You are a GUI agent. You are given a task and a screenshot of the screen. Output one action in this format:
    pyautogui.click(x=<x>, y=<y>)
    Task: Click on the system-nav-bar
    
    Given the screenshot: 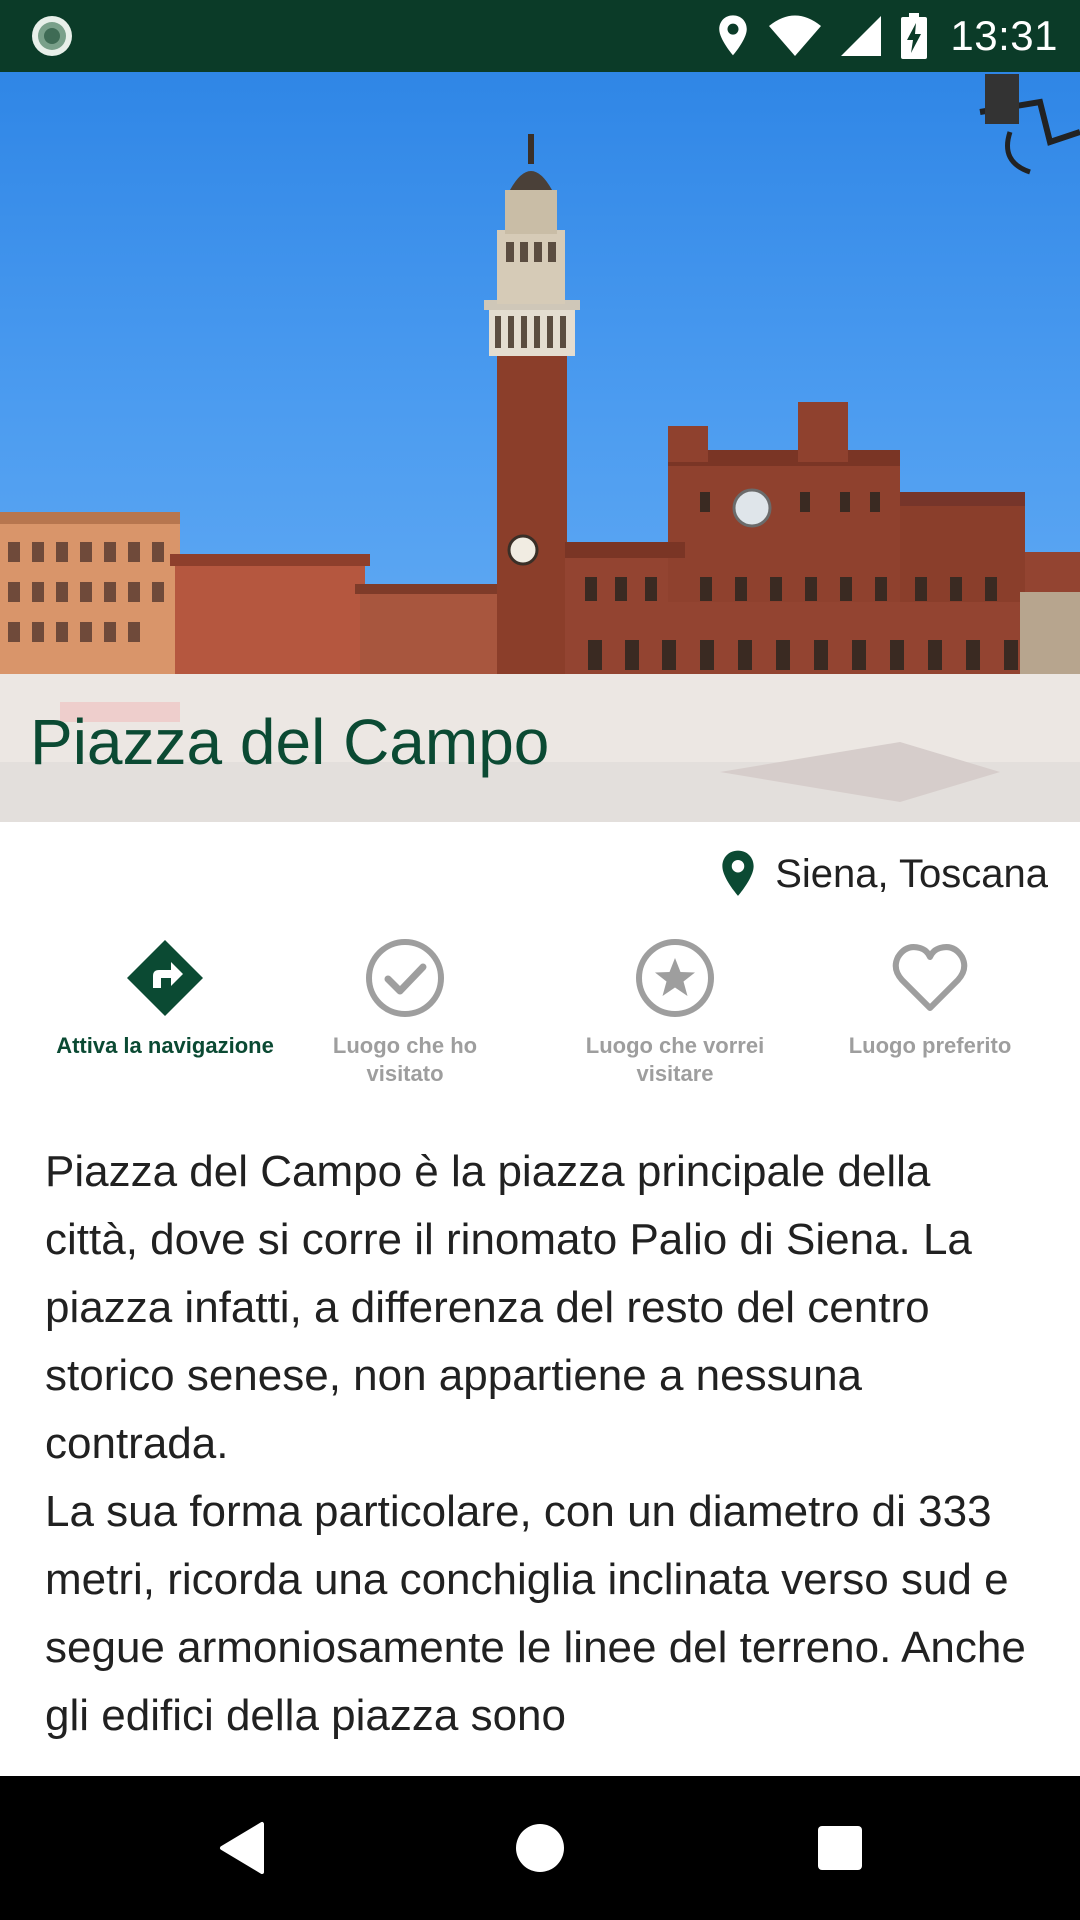 What is the action you would take?
    pyautogui.click(x=540, y=1848)
    